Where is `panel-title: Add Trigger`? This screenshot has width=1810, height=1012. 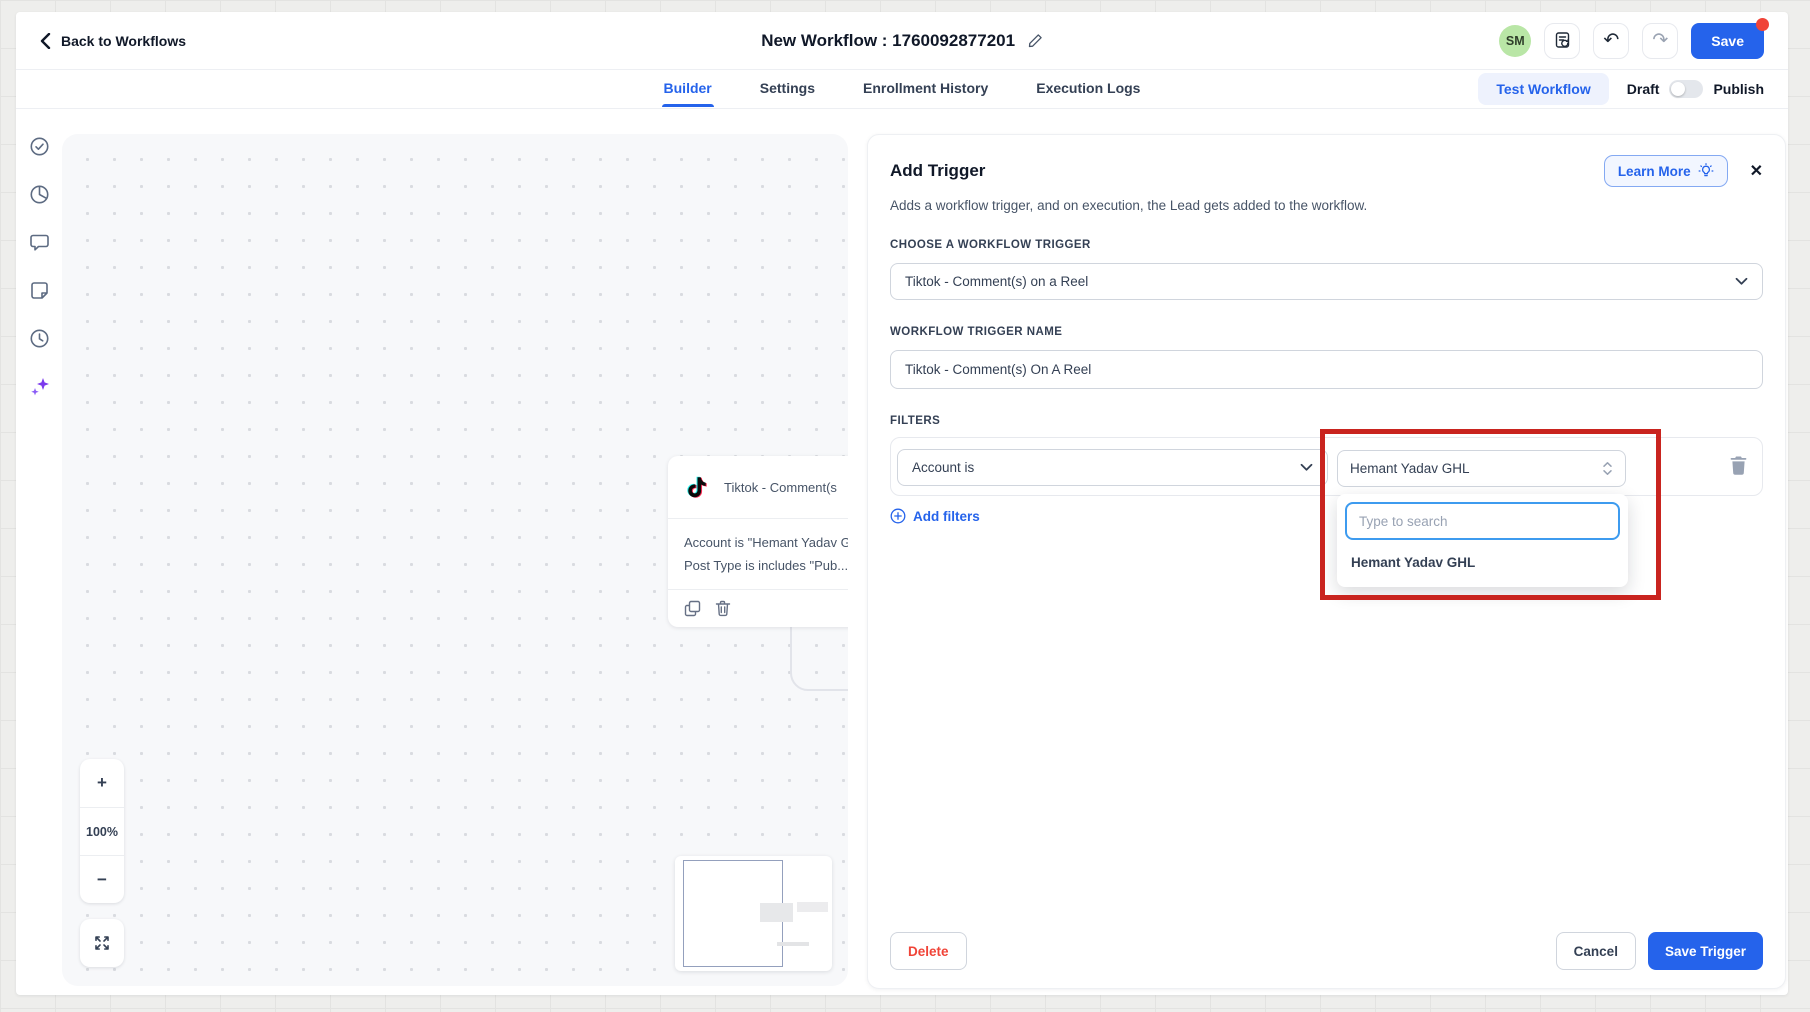
panel-title: Add Trigger is located at coordinates (938, 170).